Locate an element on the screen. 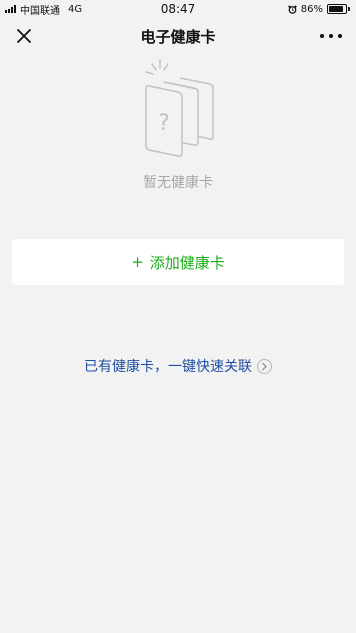 The image size is (356, 633). nav-bar: 电子健康卡 is located at coordinates (178, 36).